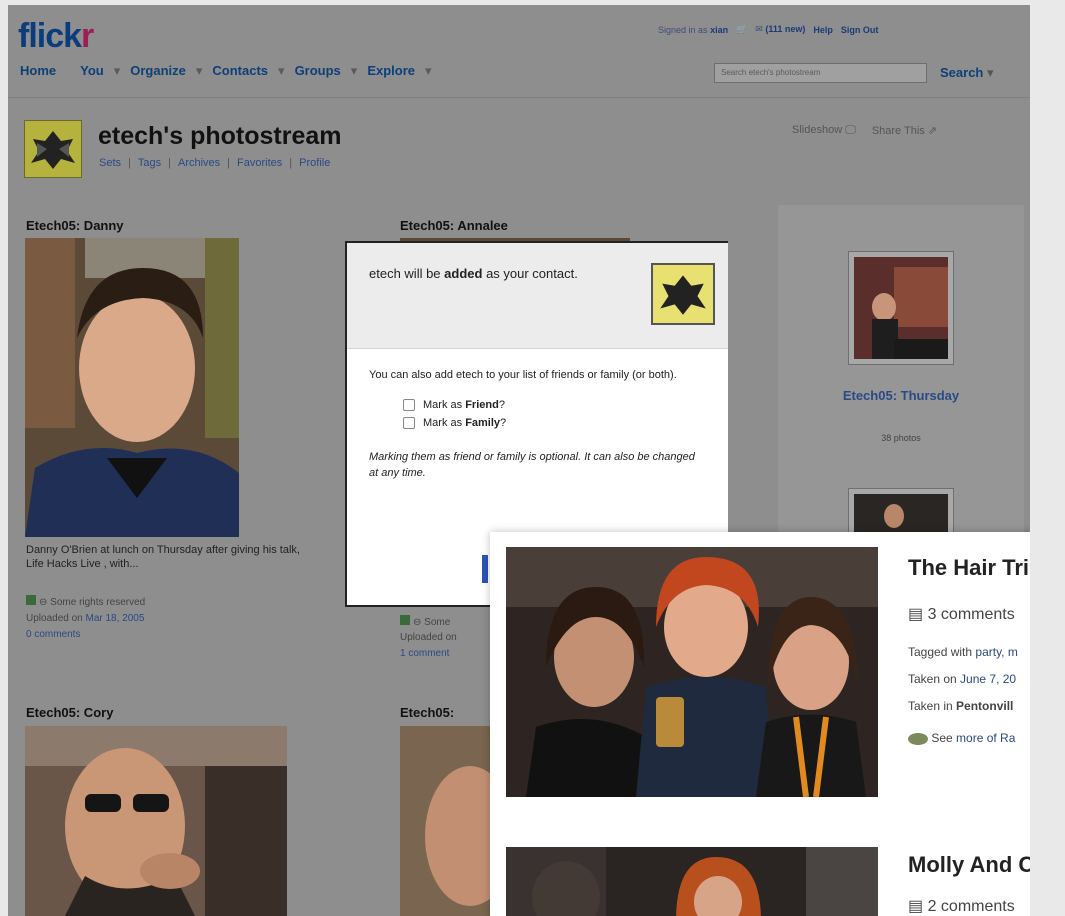 Image resolution: width=1065 pixels, height=916 pixels. I want to click on taken-date-link: June 7, 20, so click(988, 679).